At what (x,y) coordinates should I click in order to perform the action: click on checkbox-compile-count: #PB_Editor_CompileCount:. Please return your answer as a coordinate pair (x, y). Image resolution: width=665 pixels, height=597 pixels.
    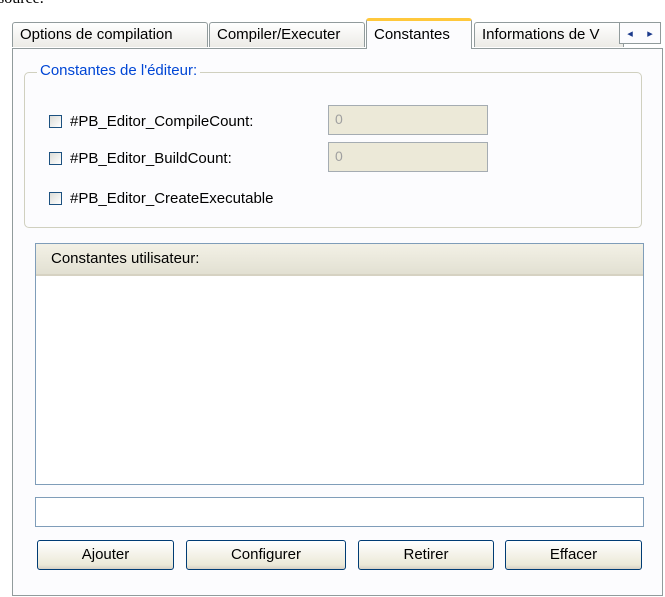
    Looking at the image, I should click on (151, 121).